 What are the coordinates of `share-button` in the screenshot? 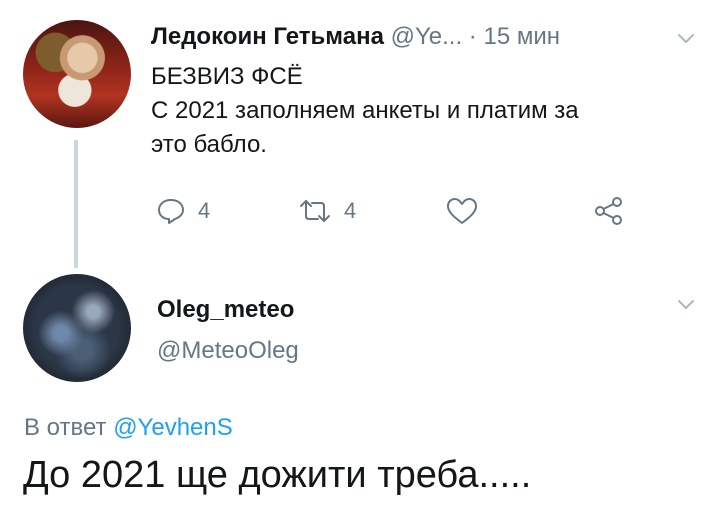 It's located at (609, 211).